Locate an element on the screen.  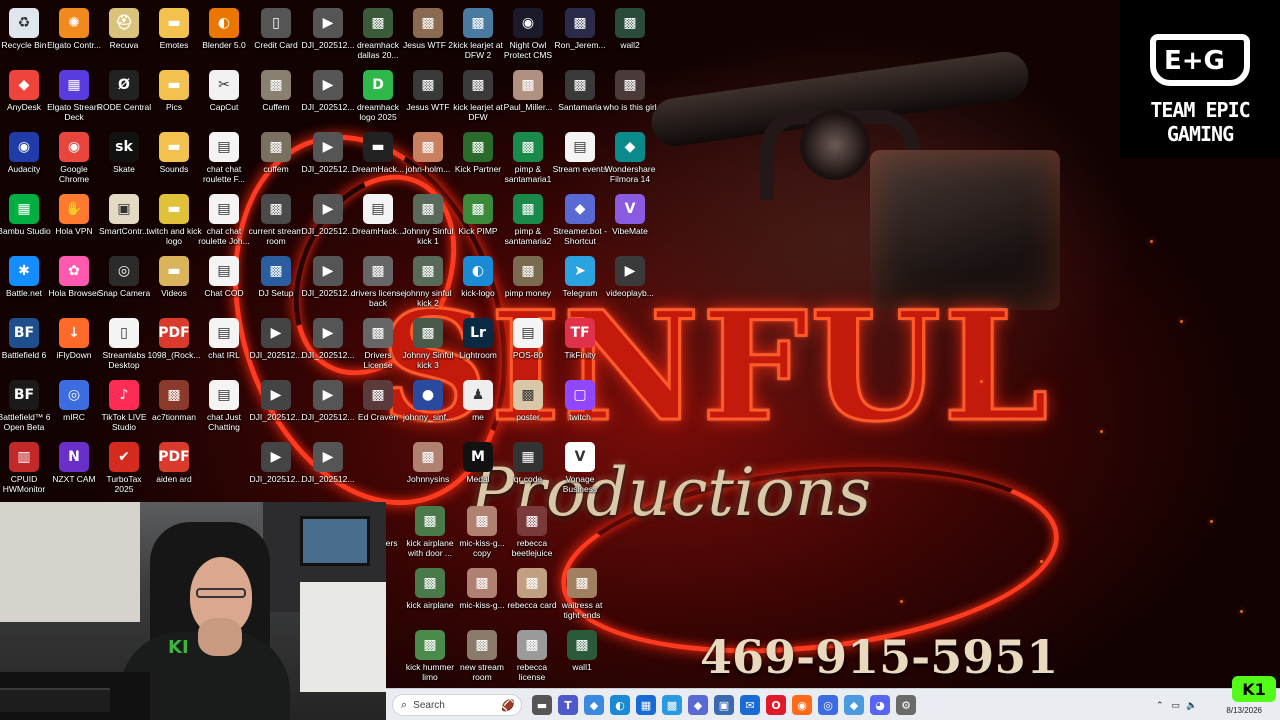
desktop-icon: ▬ Sounds is located at coordinates (174, 159).